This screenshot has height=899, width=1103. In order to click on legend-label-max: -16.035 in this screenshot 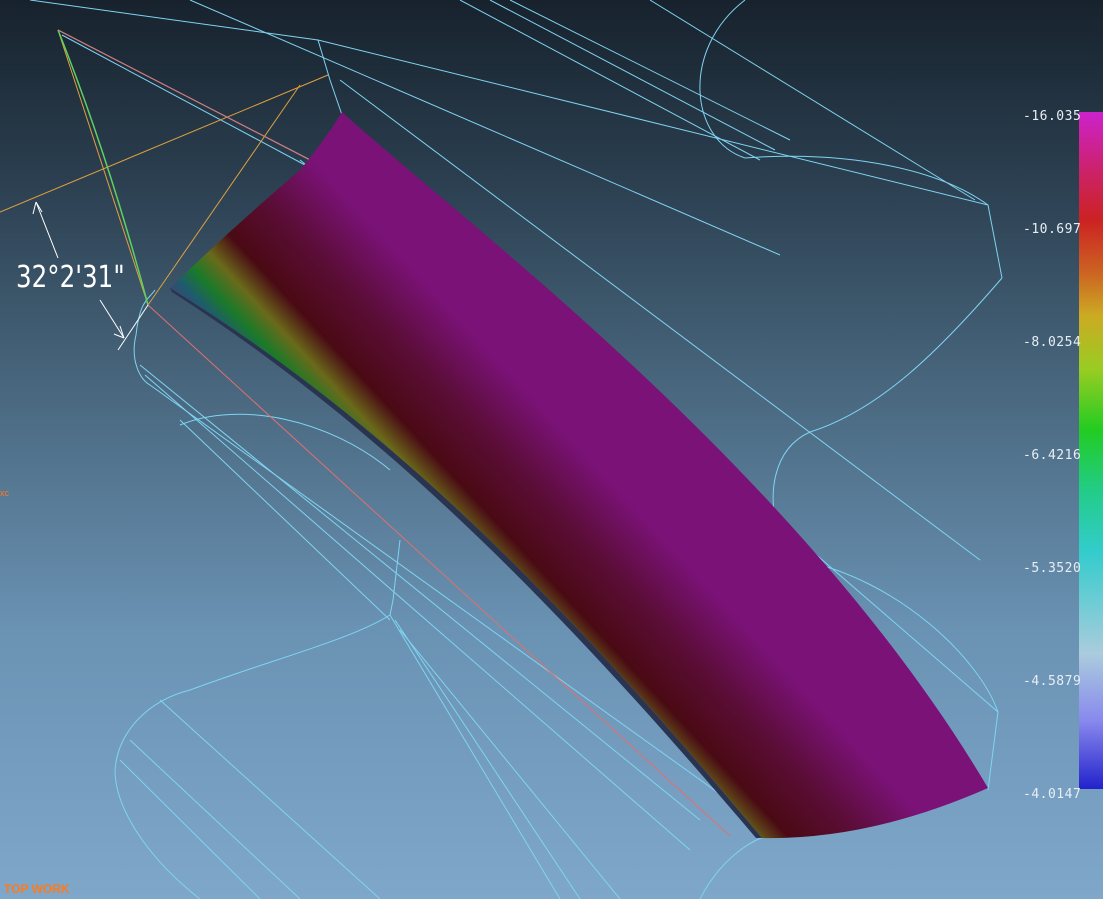, I will do `click(1052, 116)`.